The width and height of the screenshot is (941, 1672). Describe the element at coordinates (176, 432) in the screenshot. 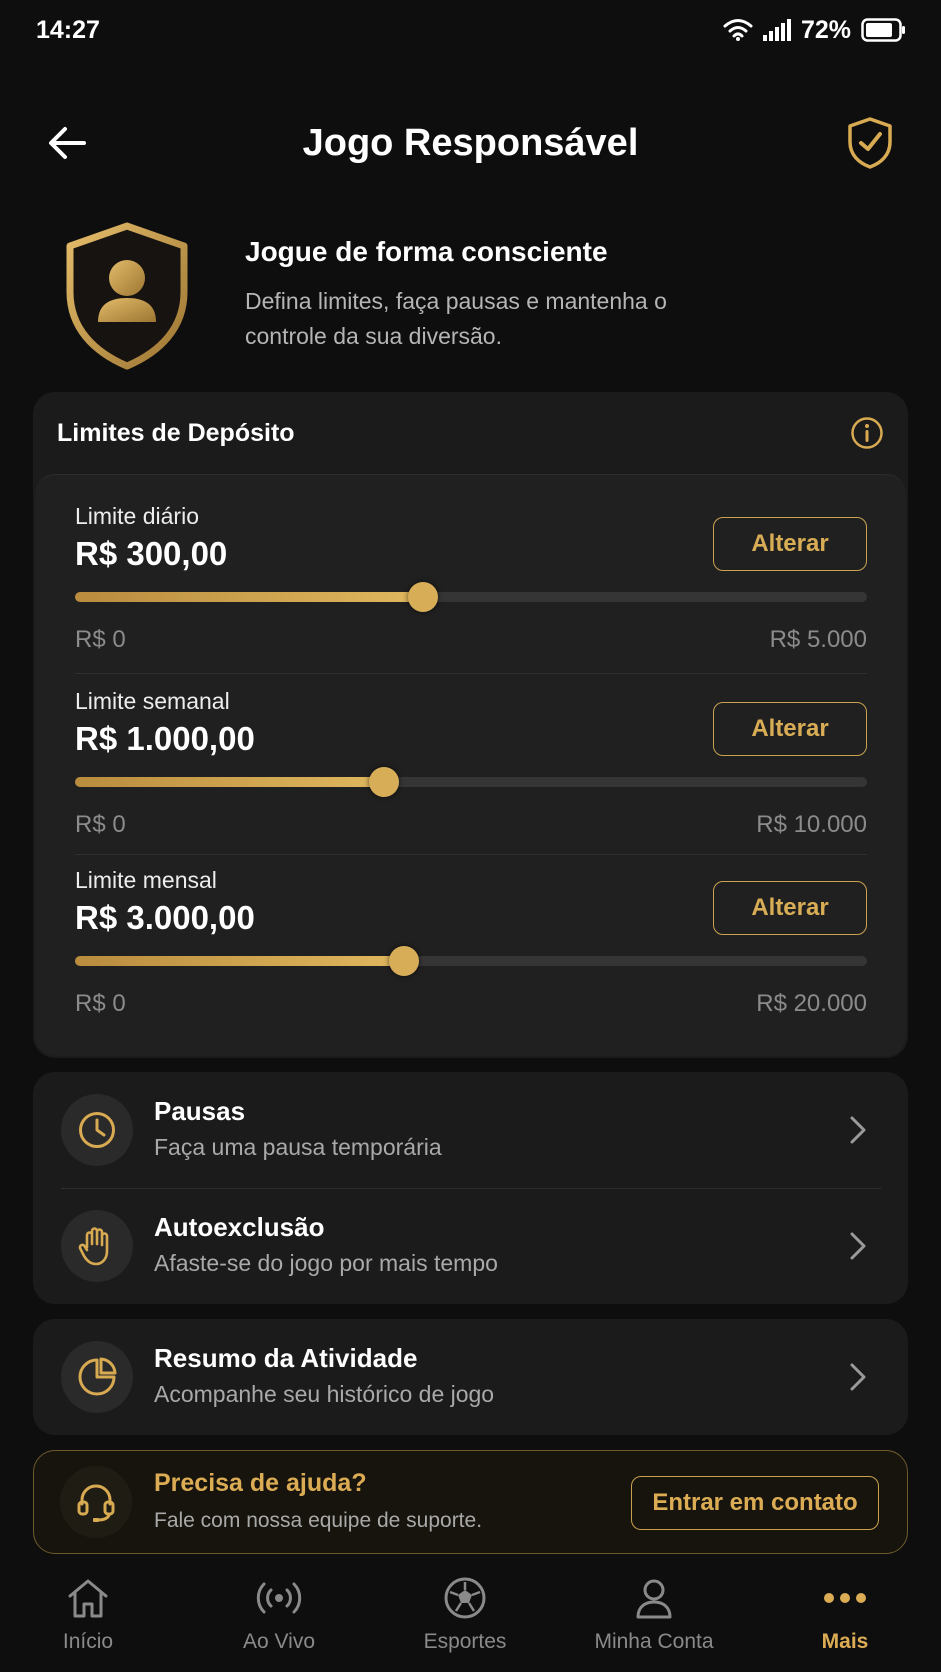

I see `deposit-limits-title: Limites de Depósito` at that location.